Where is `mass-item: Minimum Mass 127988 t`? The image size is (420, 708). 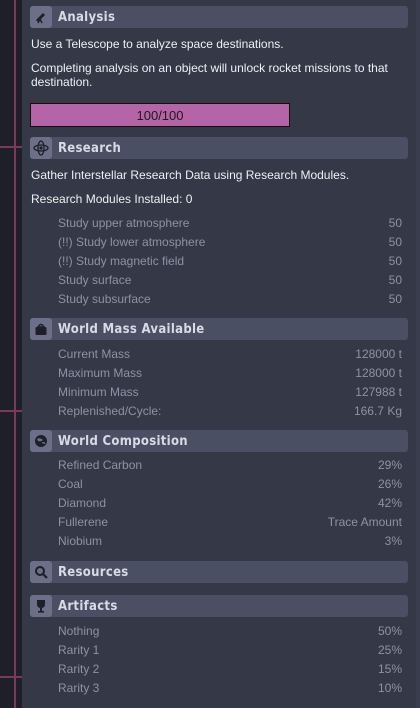
mass-item: Minimum Mass 127988 t is located at coordinates (230, 391).